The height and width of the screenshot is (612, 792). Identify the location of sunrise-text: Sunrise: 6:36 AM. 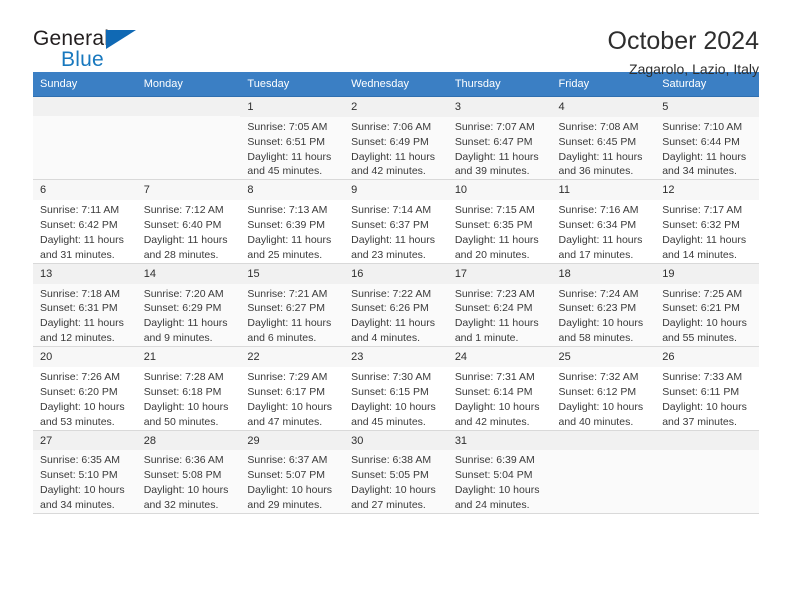
(183, 460).